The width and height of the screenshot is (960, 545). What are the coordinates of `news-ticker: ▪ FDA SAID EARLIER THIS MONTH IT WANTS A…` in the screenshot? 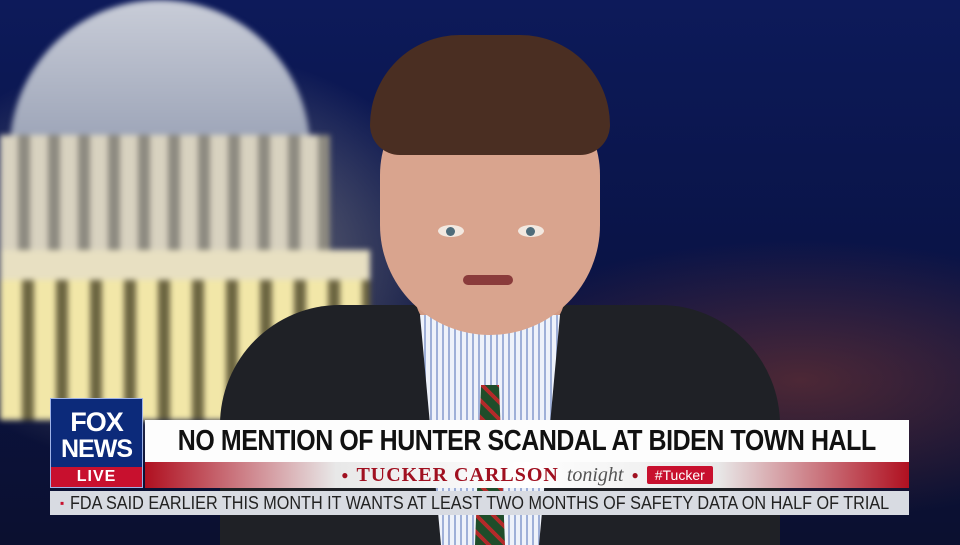 It's located at (479, 503).